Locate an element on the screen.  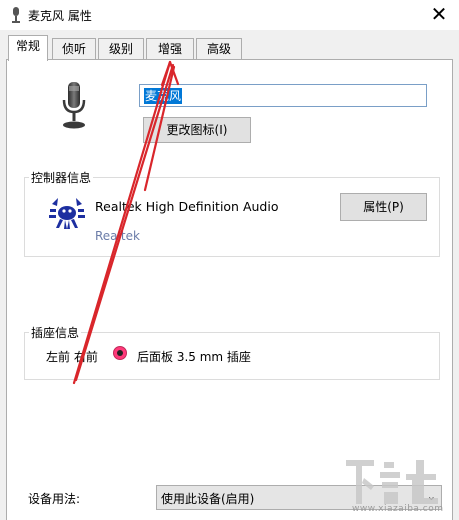
realtek-crab-logo-icon is located at coordinates (67, 213).